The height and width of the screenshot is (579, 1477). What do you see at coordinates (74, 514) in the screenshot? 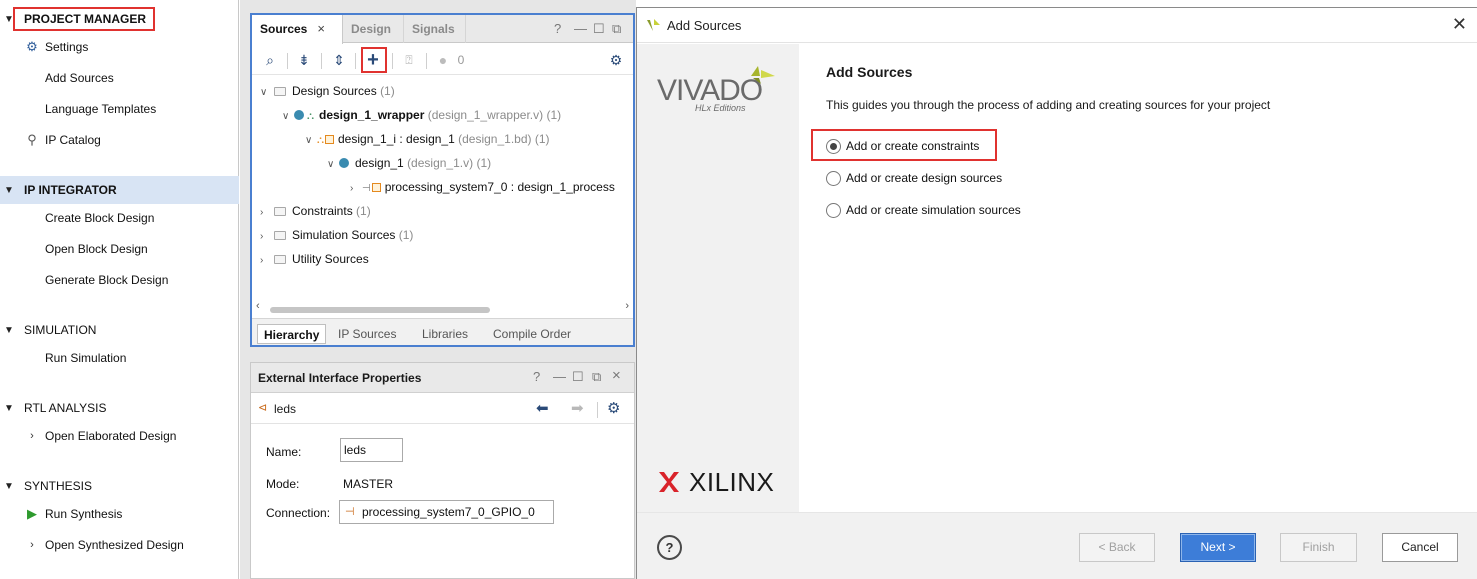
I see `nav-item-run-synthesis: ▶ Run Synthesis` at bounding box center [74, 514].